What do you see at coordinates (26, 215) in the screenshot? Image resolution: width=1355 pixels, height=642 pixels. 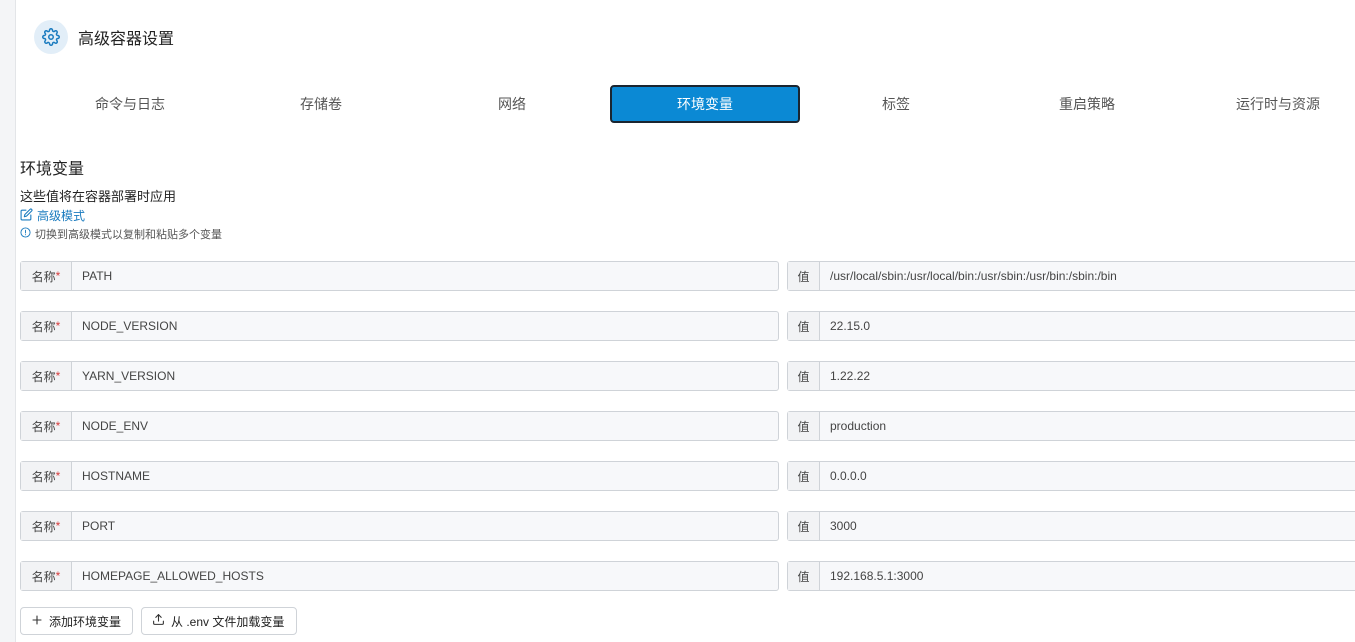 I see `edit-icon` at bounding box center [26, 215].